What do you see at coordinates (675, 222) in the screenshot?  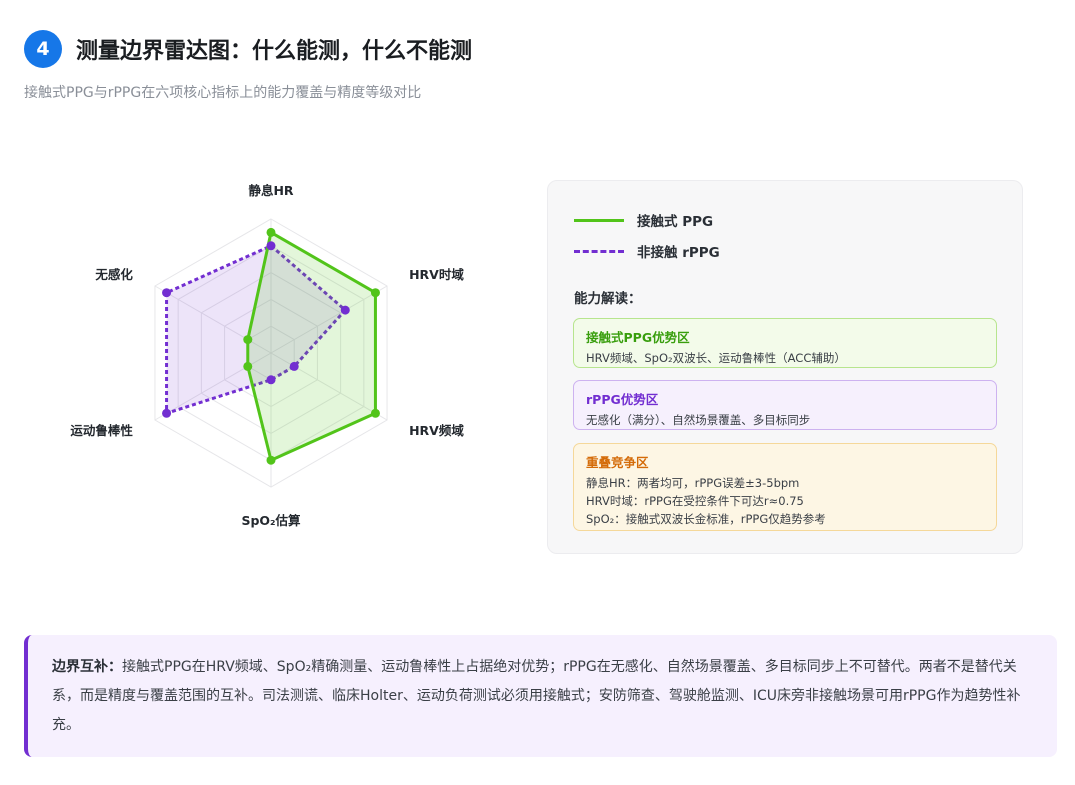 I see `legend-label-contact: 接触式 PPG` at bounding box center [675, 222].